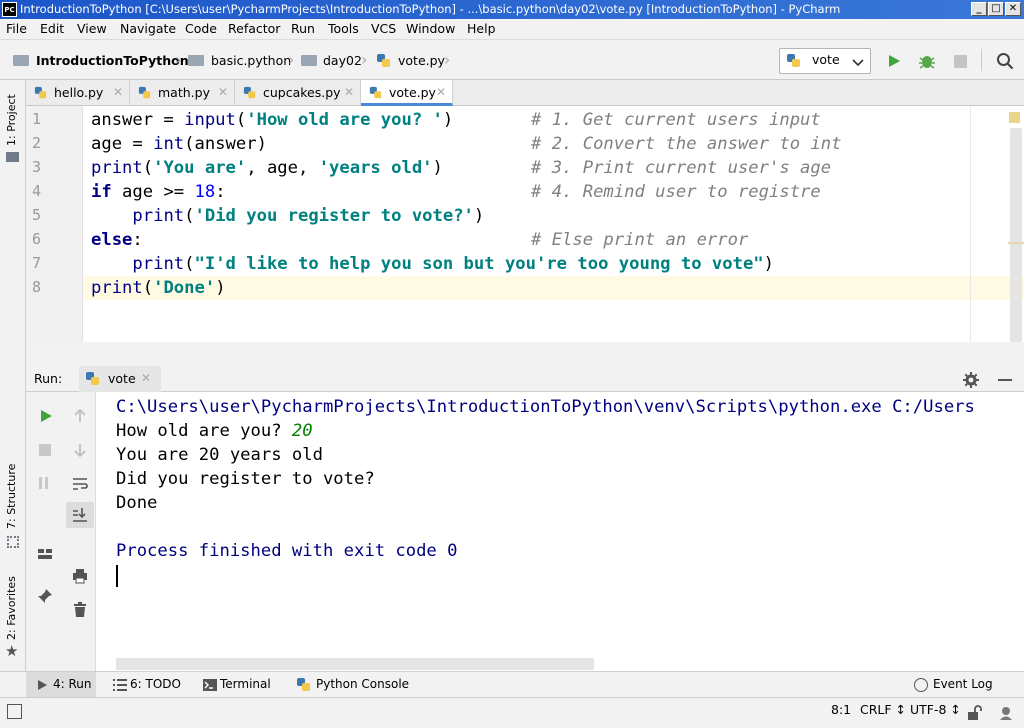 This screenshot has width=1024, height=728. Describe the element at coordinates (14, 711) in the screenshot. I see `tool-windows-toggle-icon` at that location.